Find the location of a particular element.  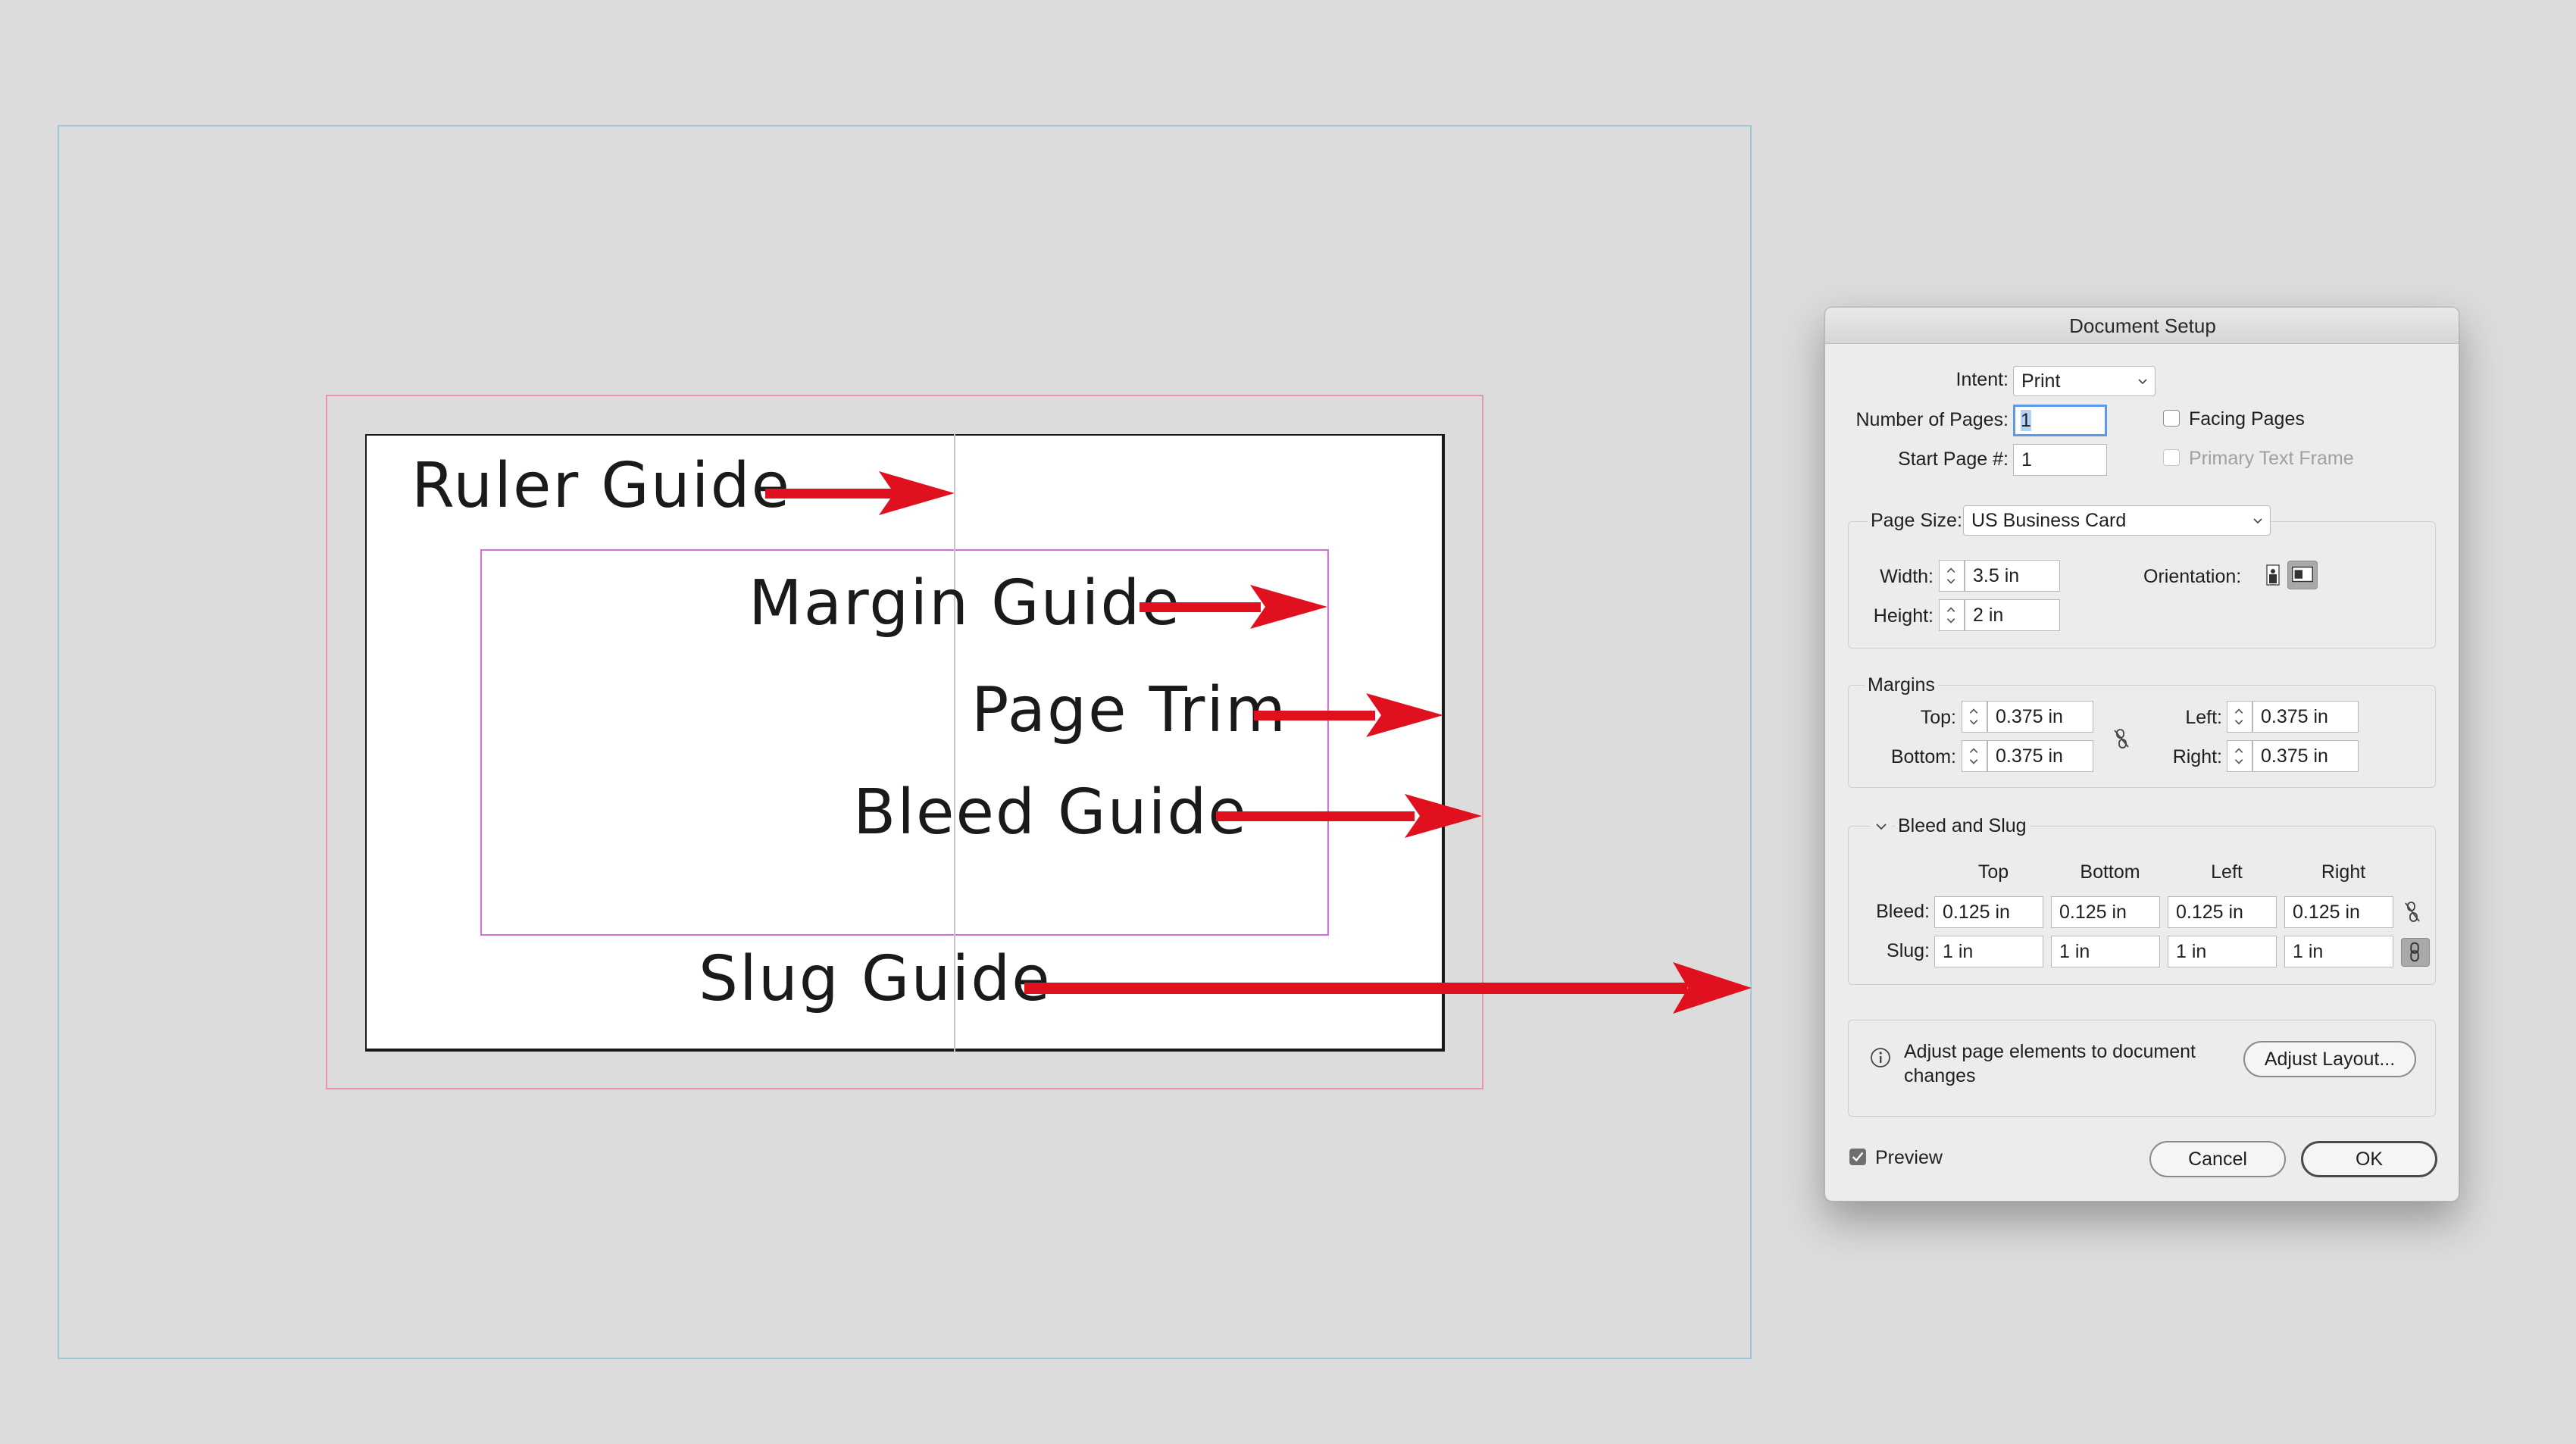

bleed-left-input: 0.125 in is located at coordinates (2222, 912).